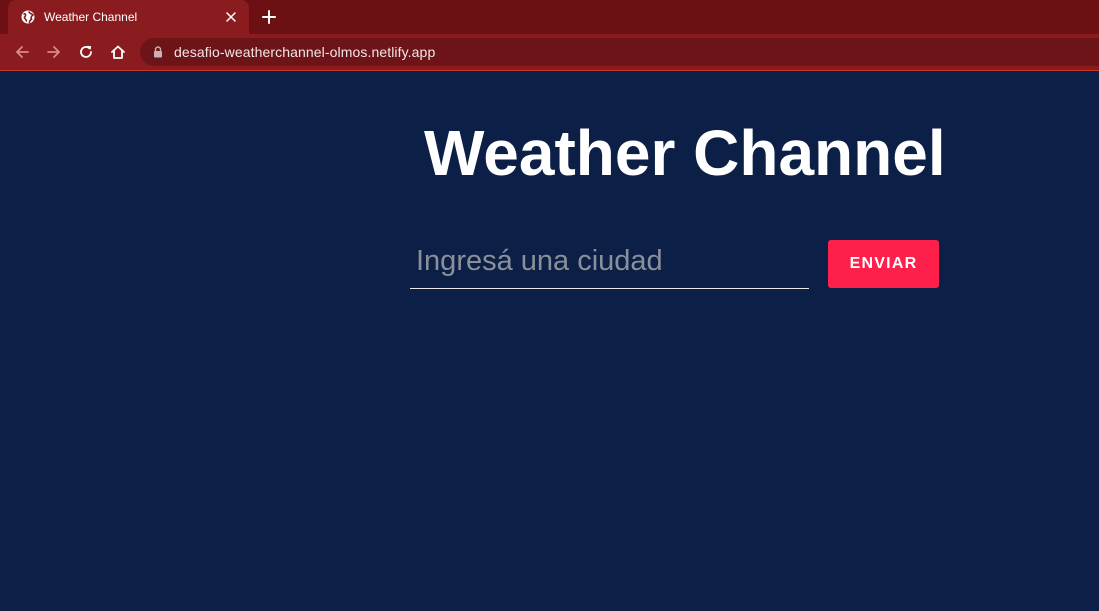  I want to click on lock-icon, so click(158, 52).